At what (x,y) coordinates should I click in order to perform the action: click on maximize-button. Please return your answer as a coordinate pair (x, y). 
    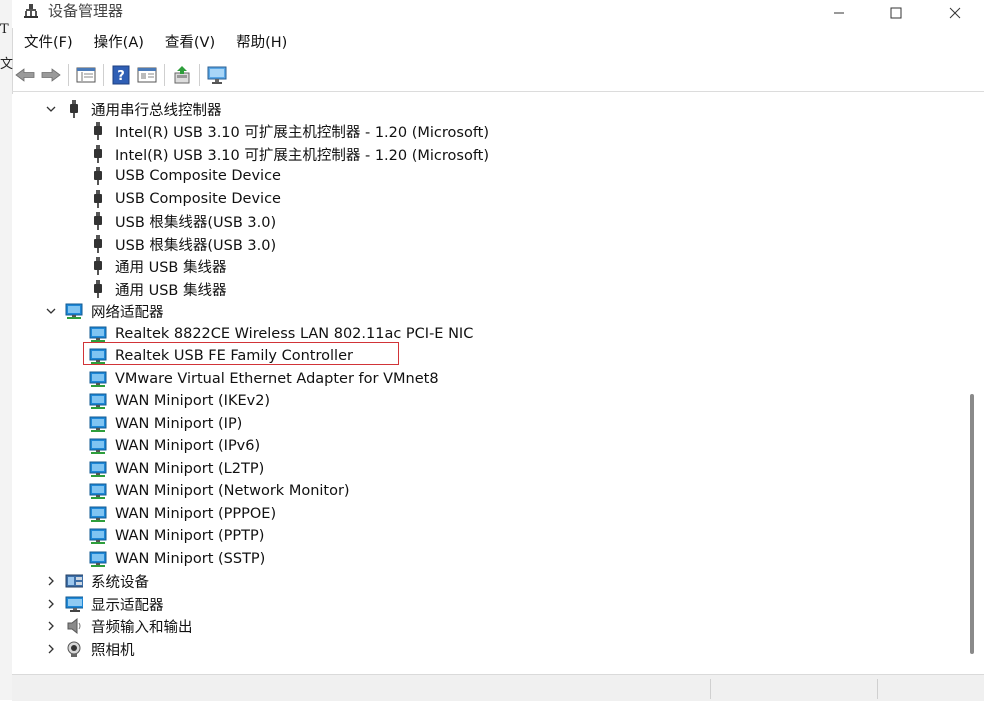
    Looking at the image, I should click on (896, 13).